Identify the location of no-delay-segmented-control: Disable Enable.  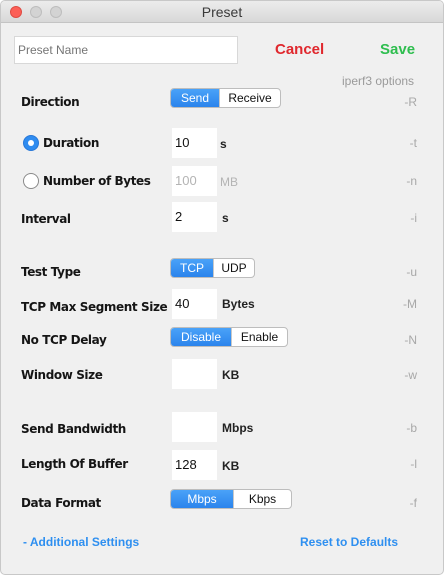
(229, 337).